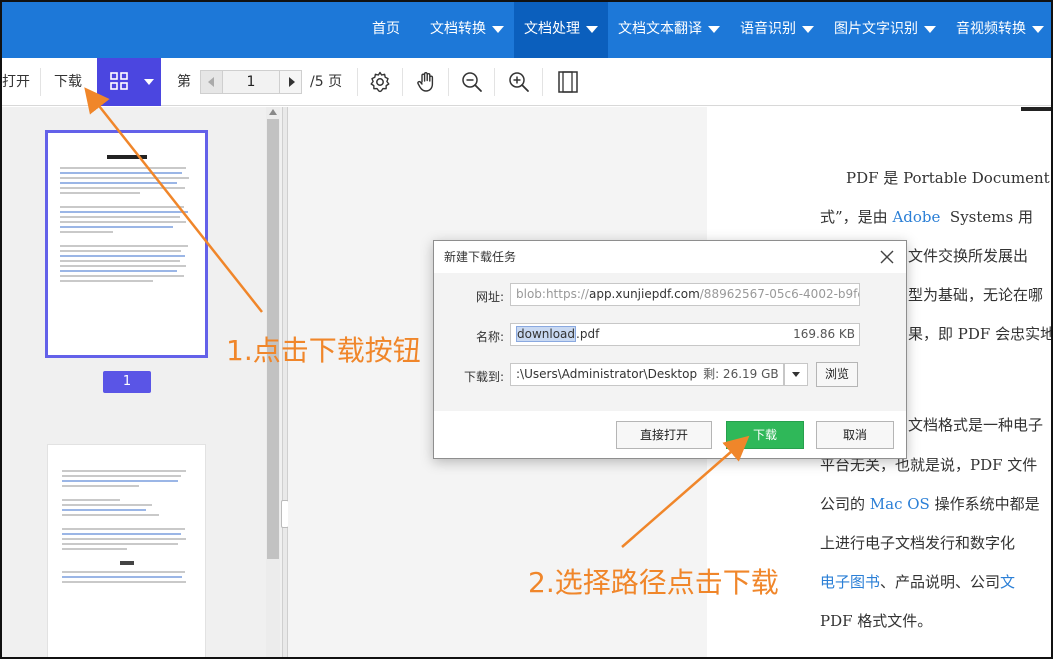  What do you see at coordinates (480, 257) in the screenshot?
I see `dialog-title: 新建下载任务` at bounding box center [480, 257].